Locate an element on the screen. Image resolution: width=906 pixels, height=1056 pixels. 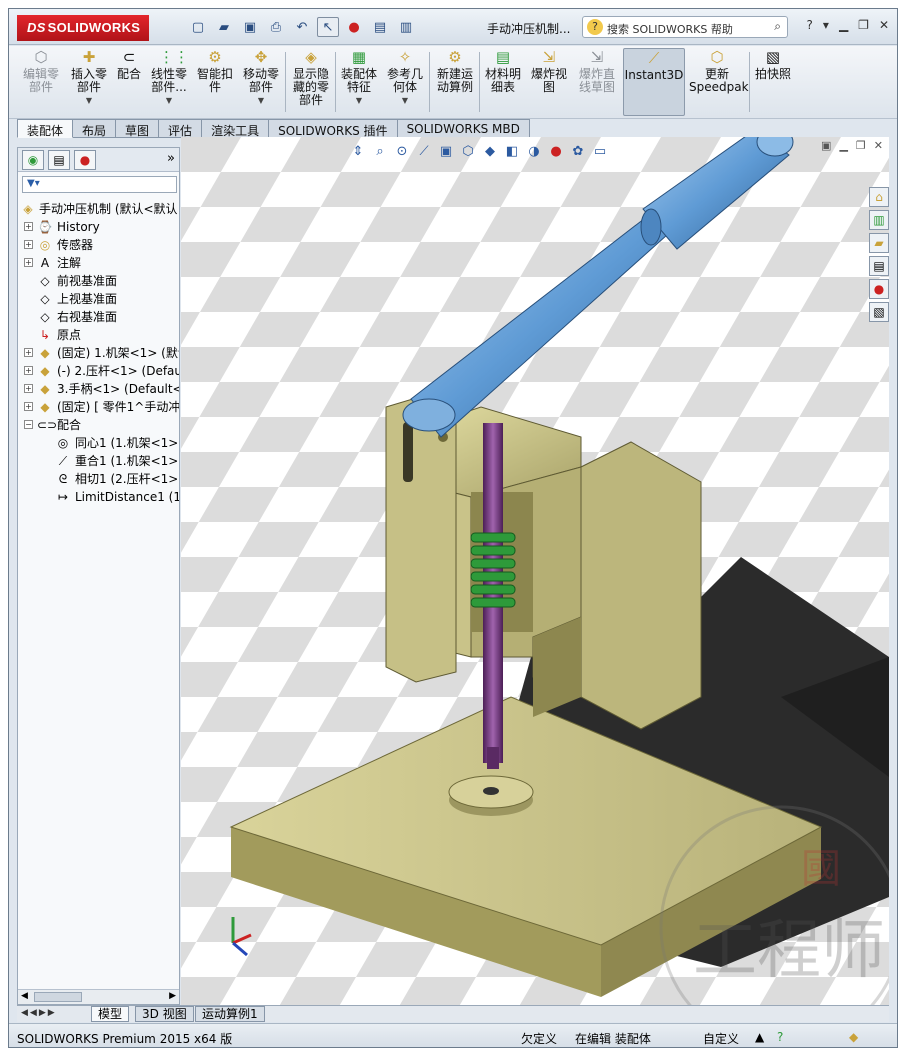
close-icon: ✕ is located at coordinates (884, 25).